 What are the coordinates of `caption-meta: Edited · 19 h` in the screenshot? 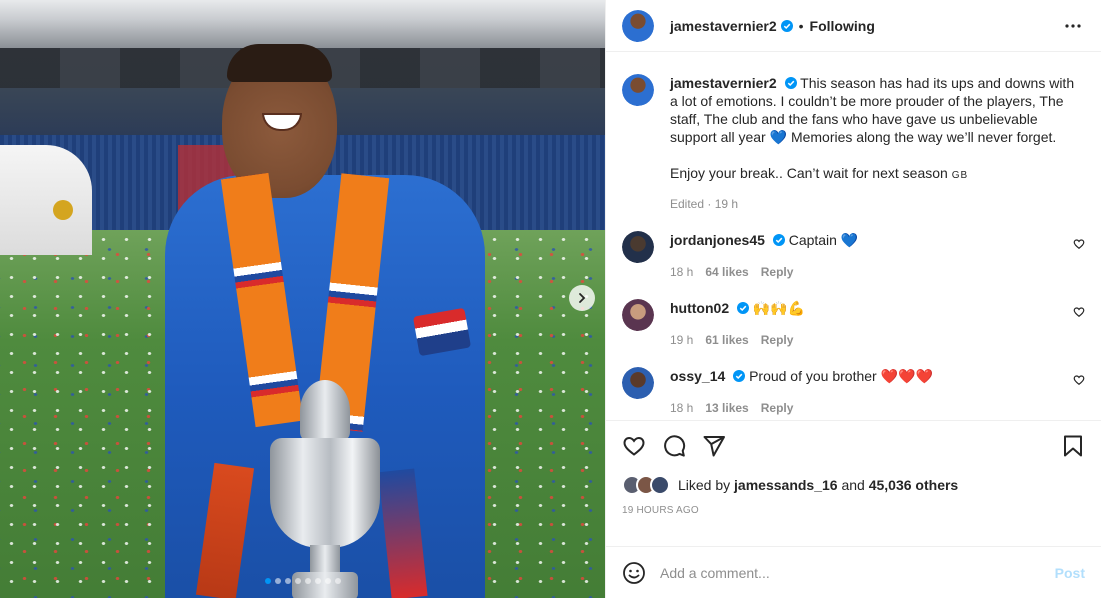 It's located at (704, 204).